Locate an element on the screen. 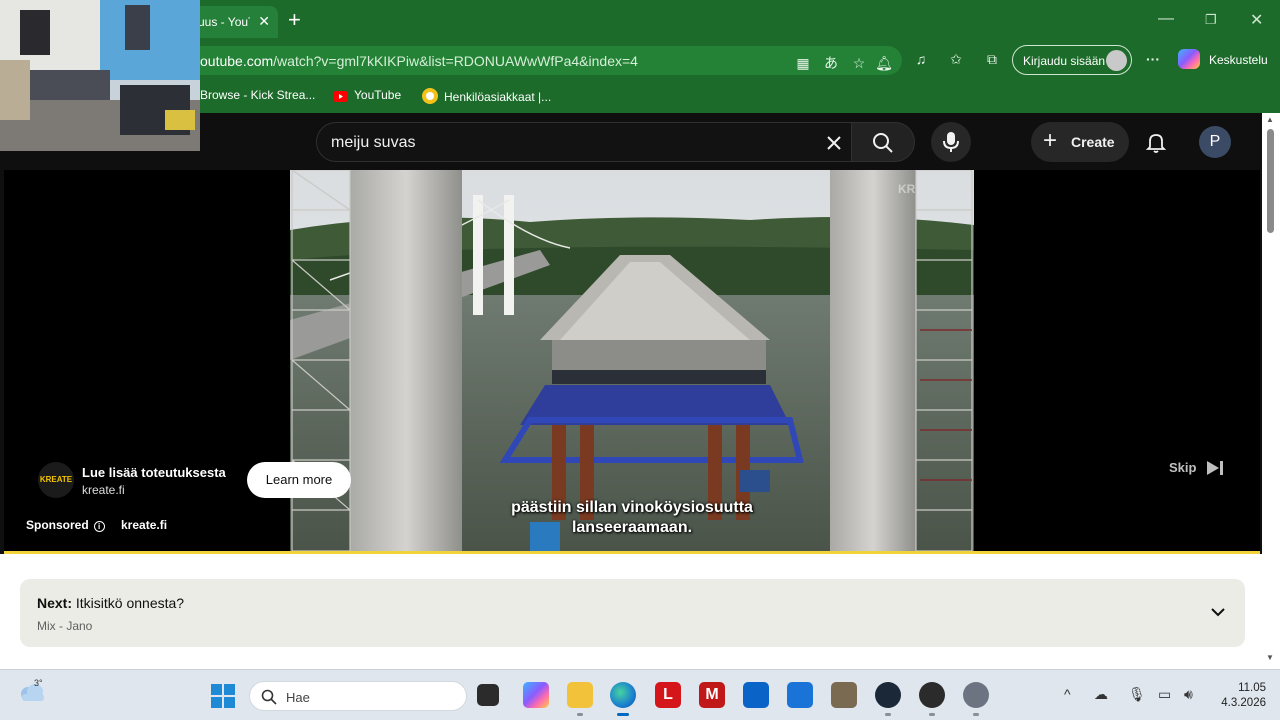 This screenshot has width=1280, height=720. taskbar-clock: 11.05 4.3.2026 is located at coordinates (1240, 696).